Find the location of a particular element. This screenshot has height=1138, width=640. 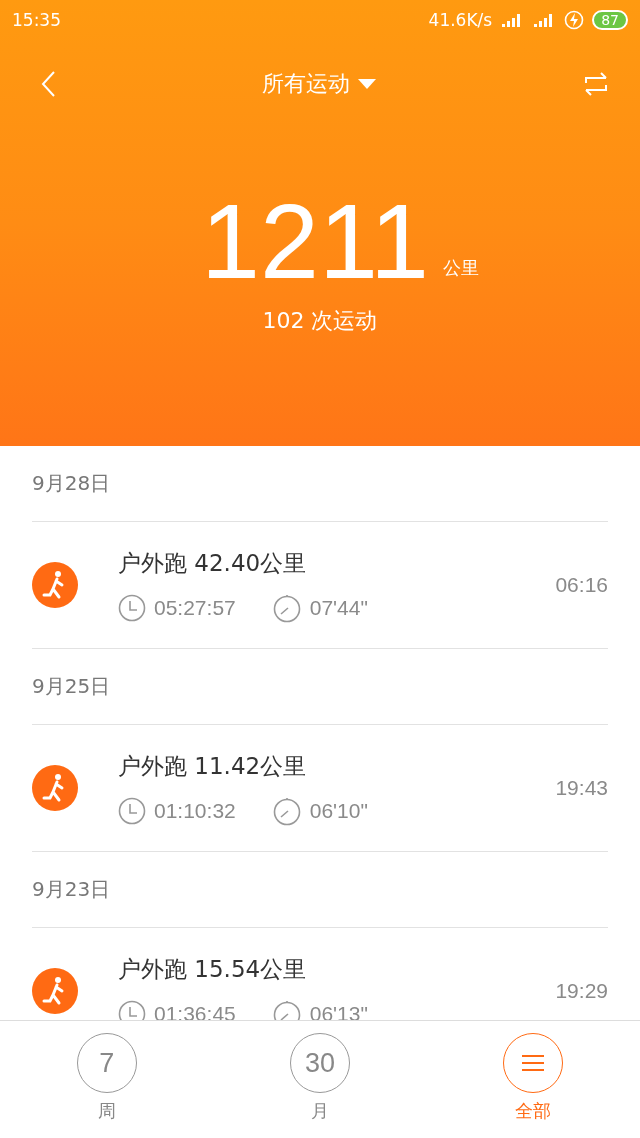

workout-row: 户外跑 11.42公里 01:10:32 06'10" 19:43 is located at coordinates (320, 788).